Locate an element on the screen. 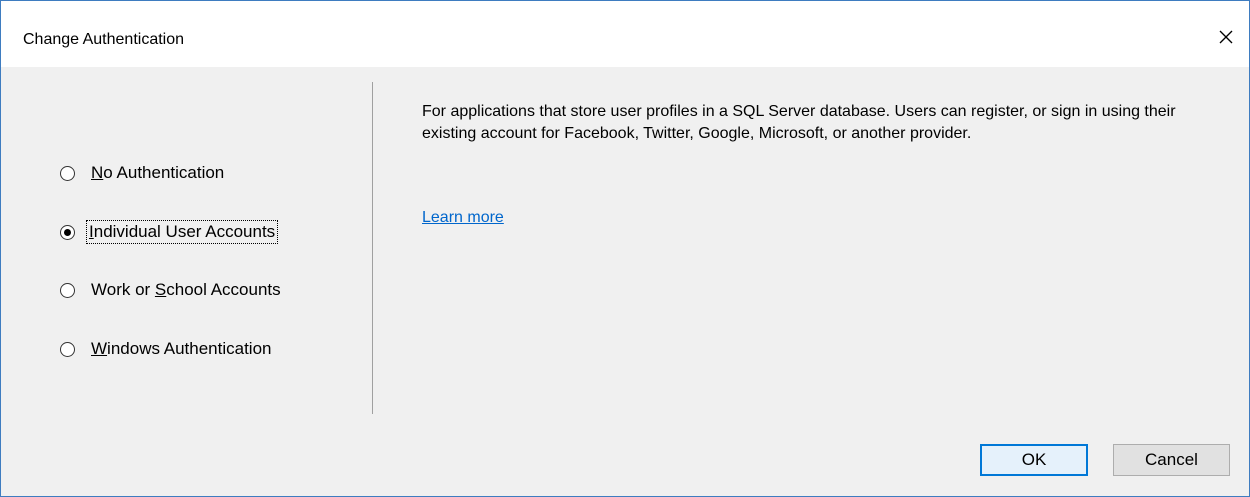  radio-individual-user-accounts: Individual User Accounts is located at coordinates (169, 232).